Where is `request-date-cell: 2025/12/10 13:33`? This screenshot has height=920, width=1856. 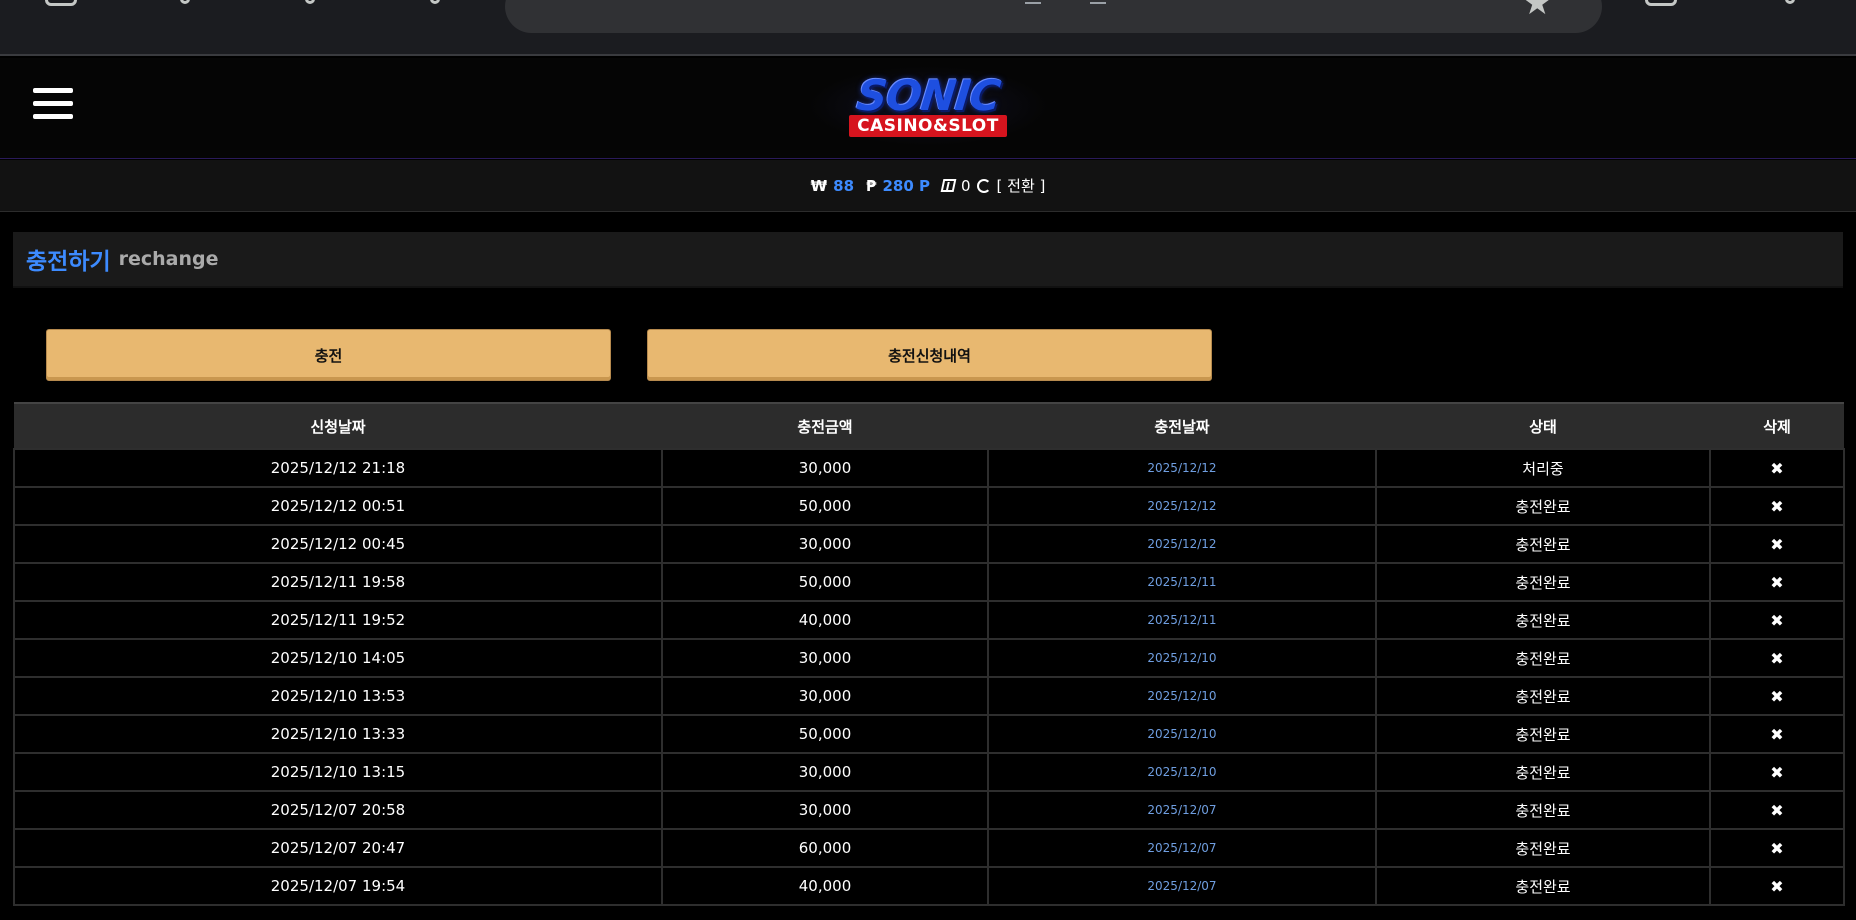
request-date-cell: 2025/12/10 13:33 is located at coordinates (338, 734).